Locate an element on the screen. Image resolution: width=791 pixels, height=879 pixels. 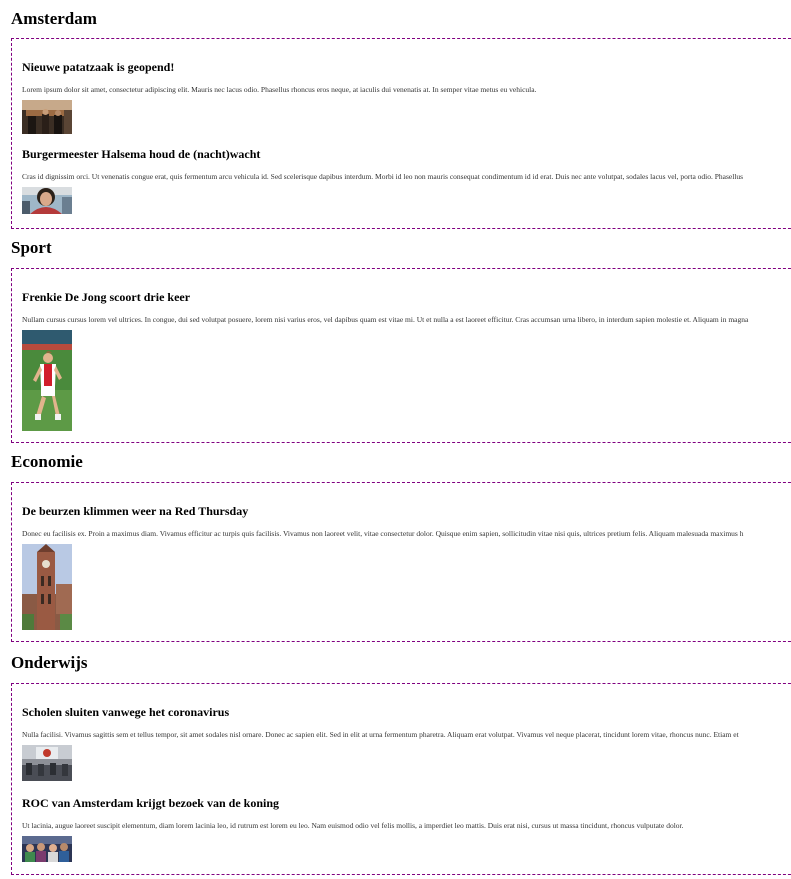
section-title-amsterdam: Amsterdam is located at coordinates (54, 18).